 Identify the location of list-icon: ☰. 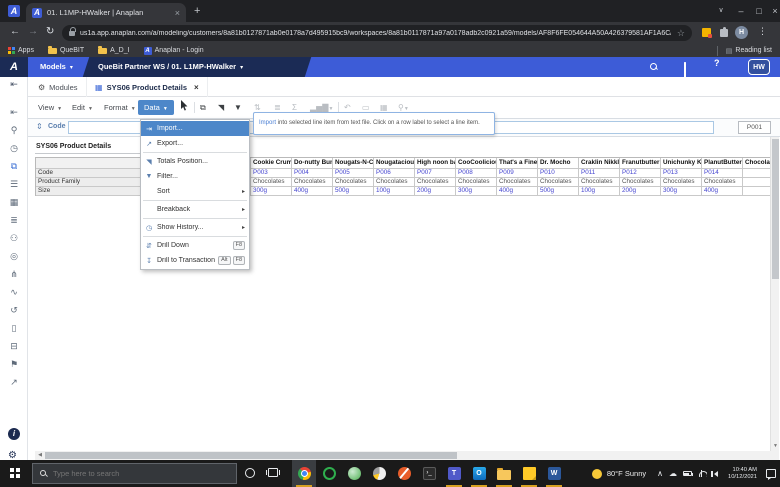
(14, 184).